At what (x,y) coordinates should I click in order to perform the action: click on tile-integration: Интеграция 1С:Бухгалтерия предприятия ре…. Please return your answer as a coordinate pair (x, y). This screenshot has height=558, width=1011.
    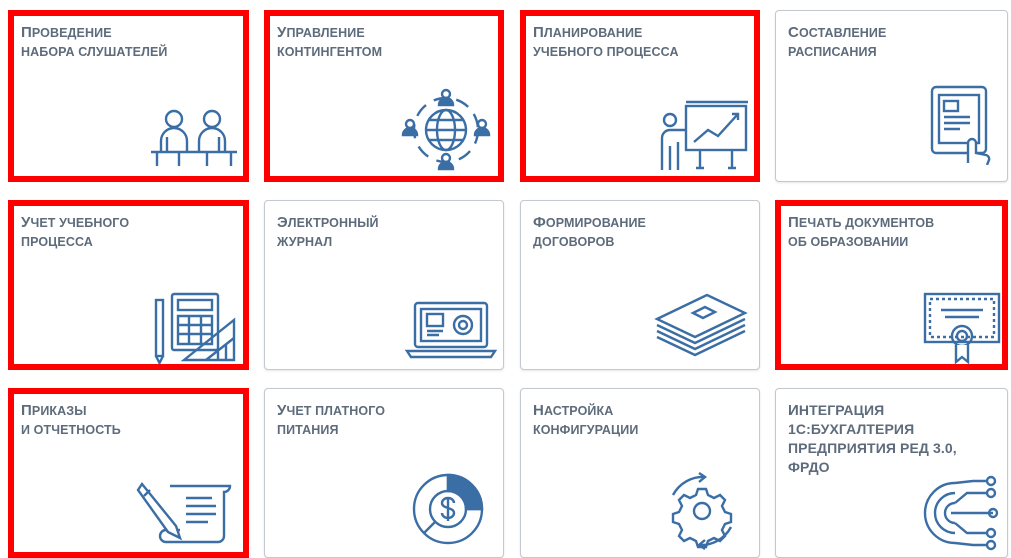
    Looking at the image, I should click on (891, 473).